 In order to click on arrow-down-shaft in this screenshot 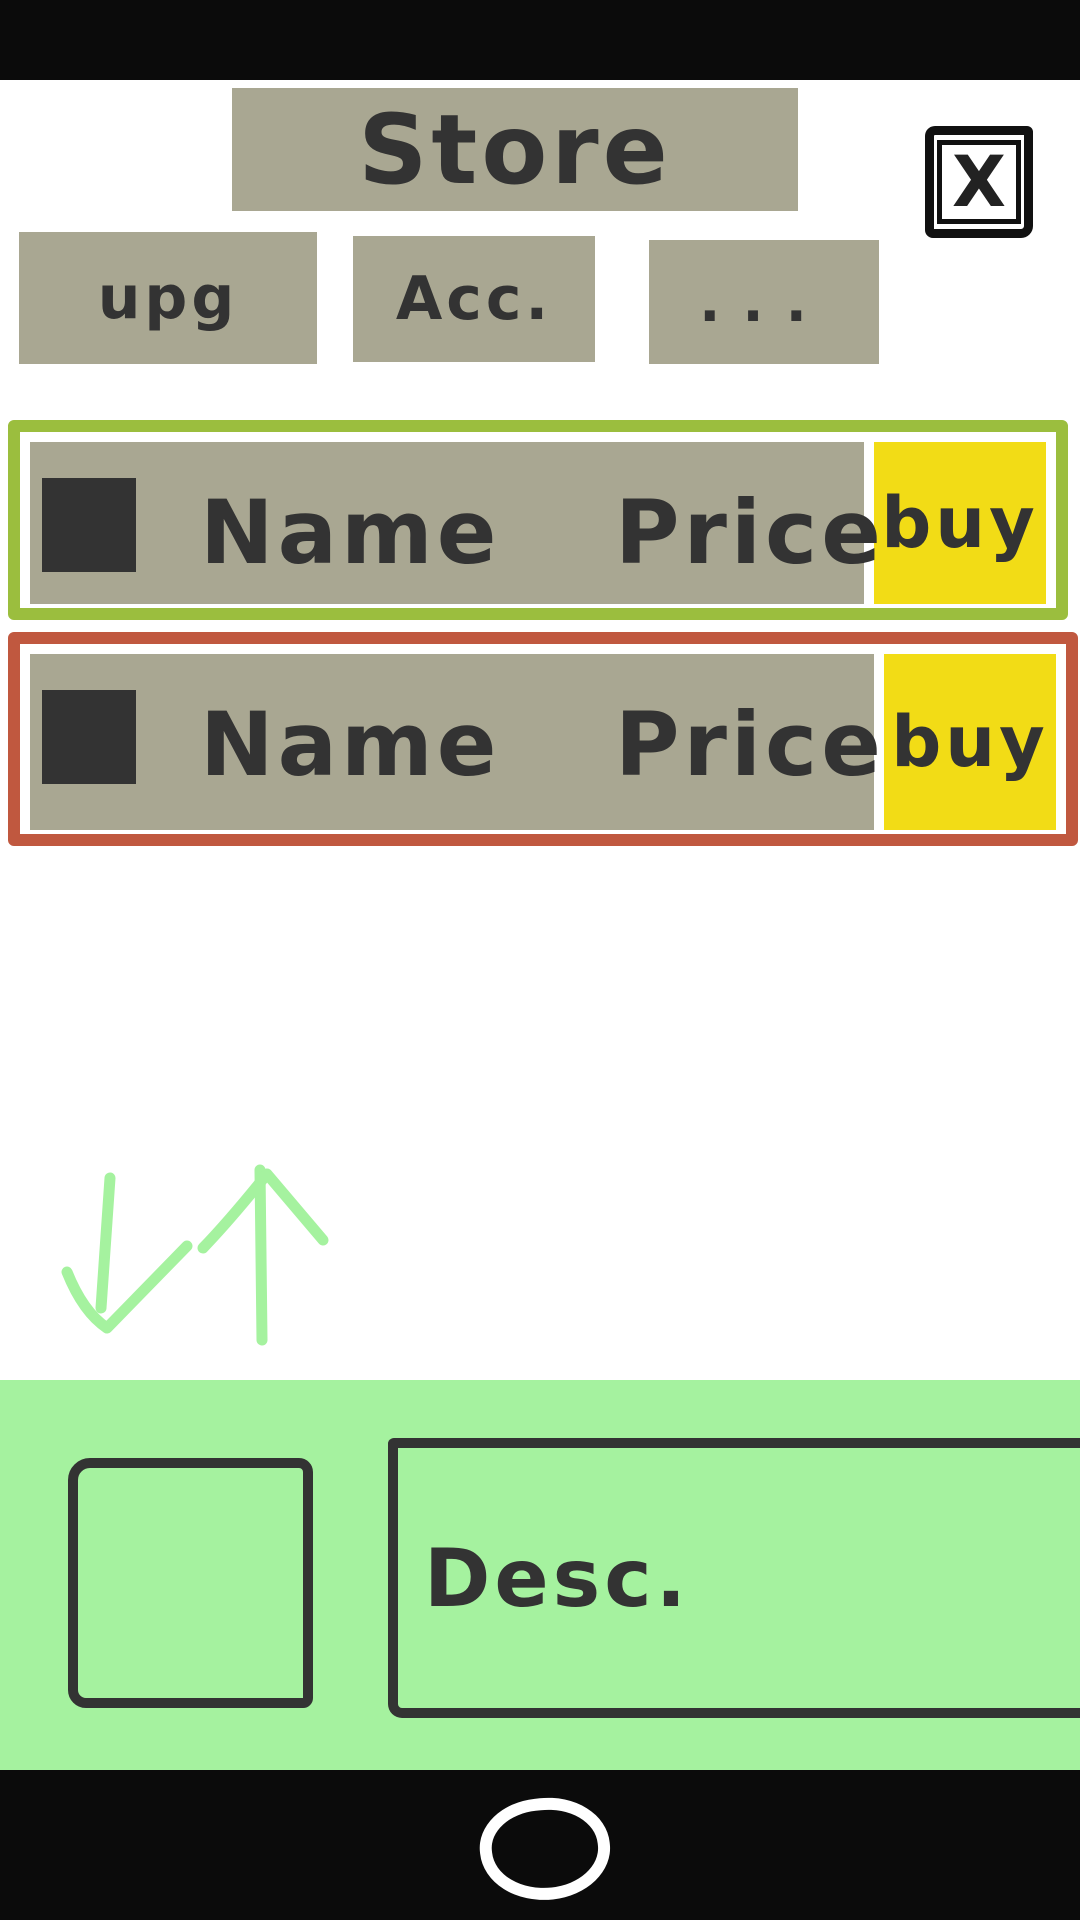, I will do `click(105, 1243)`.